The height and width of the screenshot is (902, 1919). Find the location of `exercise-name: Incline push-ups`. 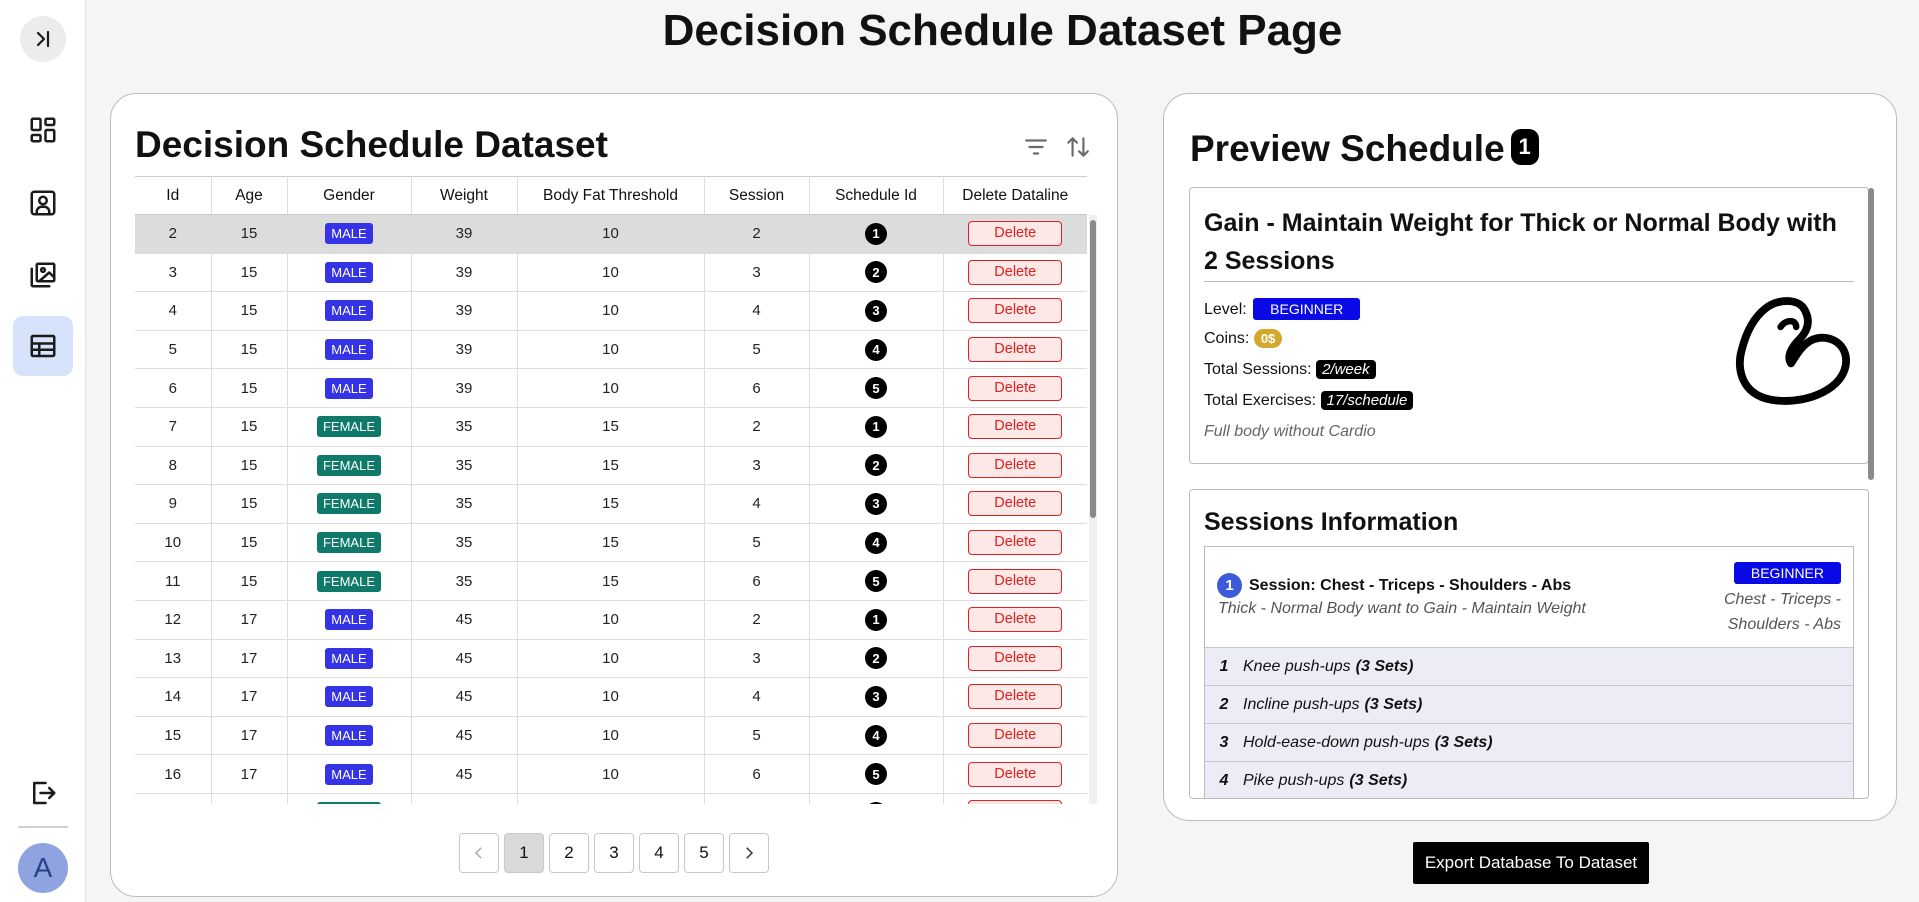

exercise-name: Incline push-ups is located at coordinates (1301, 704).